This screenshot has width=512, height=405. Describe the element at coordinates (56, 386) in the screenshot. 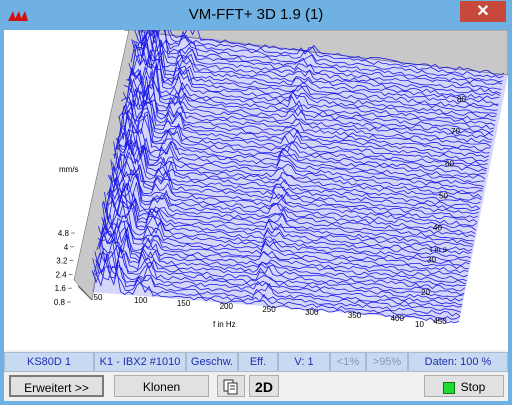

I see `advanced-button: Erweitert >>` at that location.